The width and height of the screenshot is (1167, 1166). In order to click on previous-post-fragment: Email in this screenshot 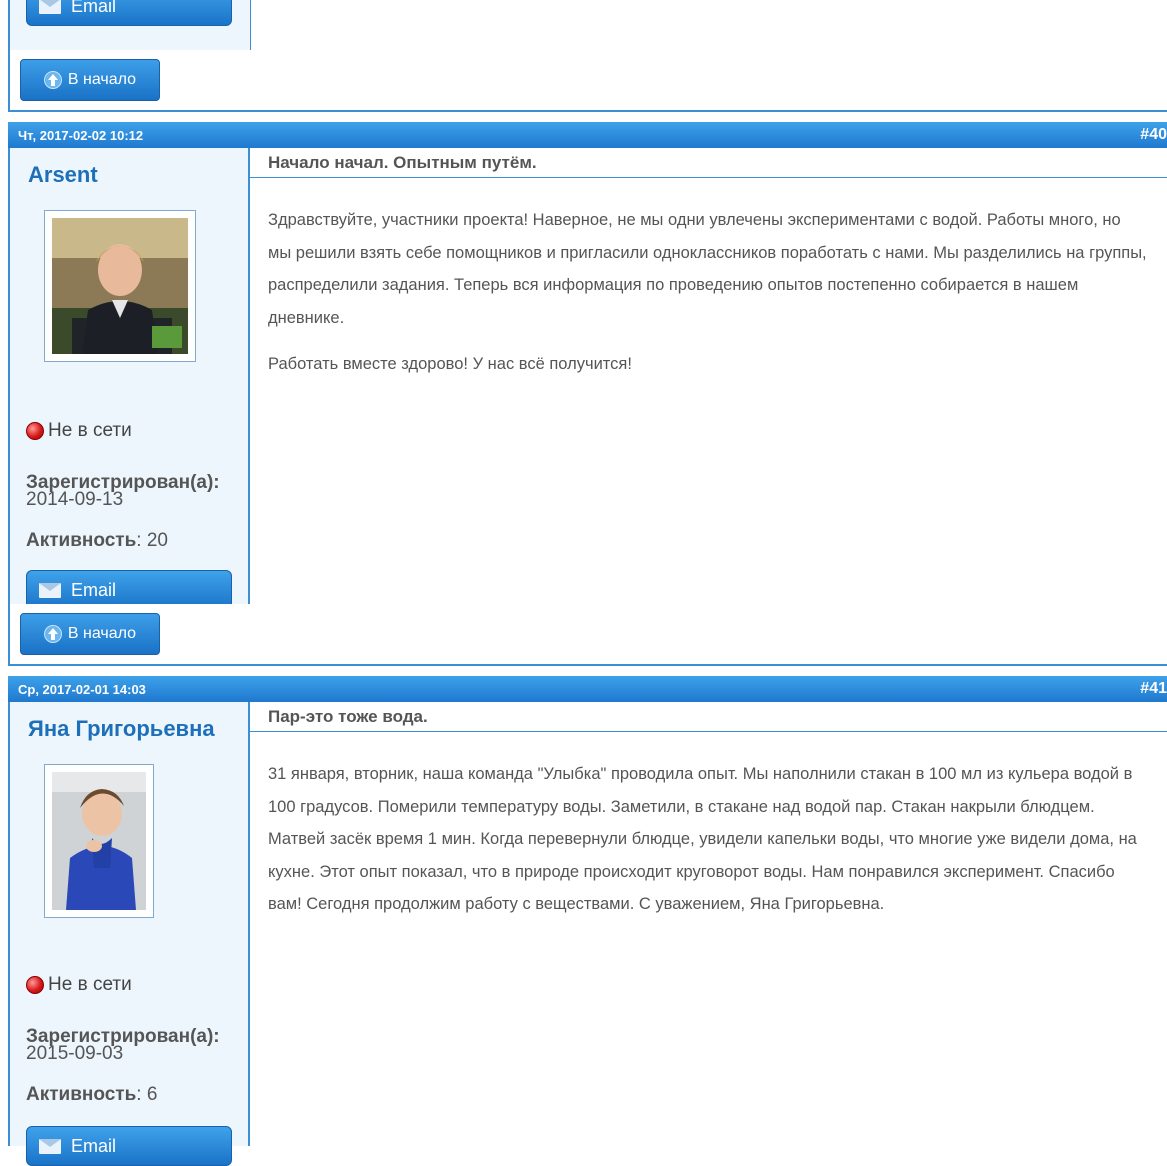, I will do `click(587, 25)`.